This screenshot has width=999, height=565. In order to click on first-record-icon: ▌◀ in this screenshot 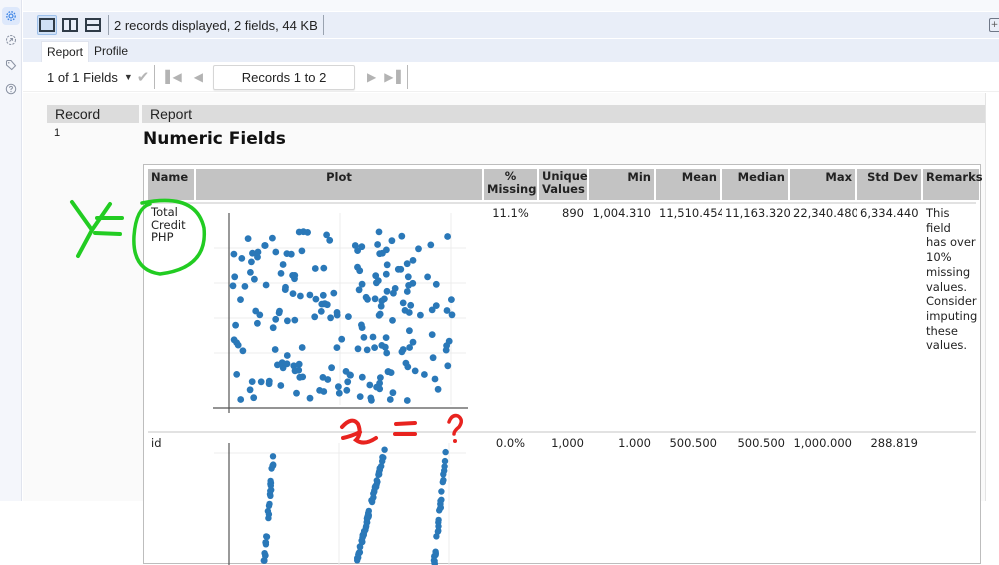, I will do `click(172, 77)`.